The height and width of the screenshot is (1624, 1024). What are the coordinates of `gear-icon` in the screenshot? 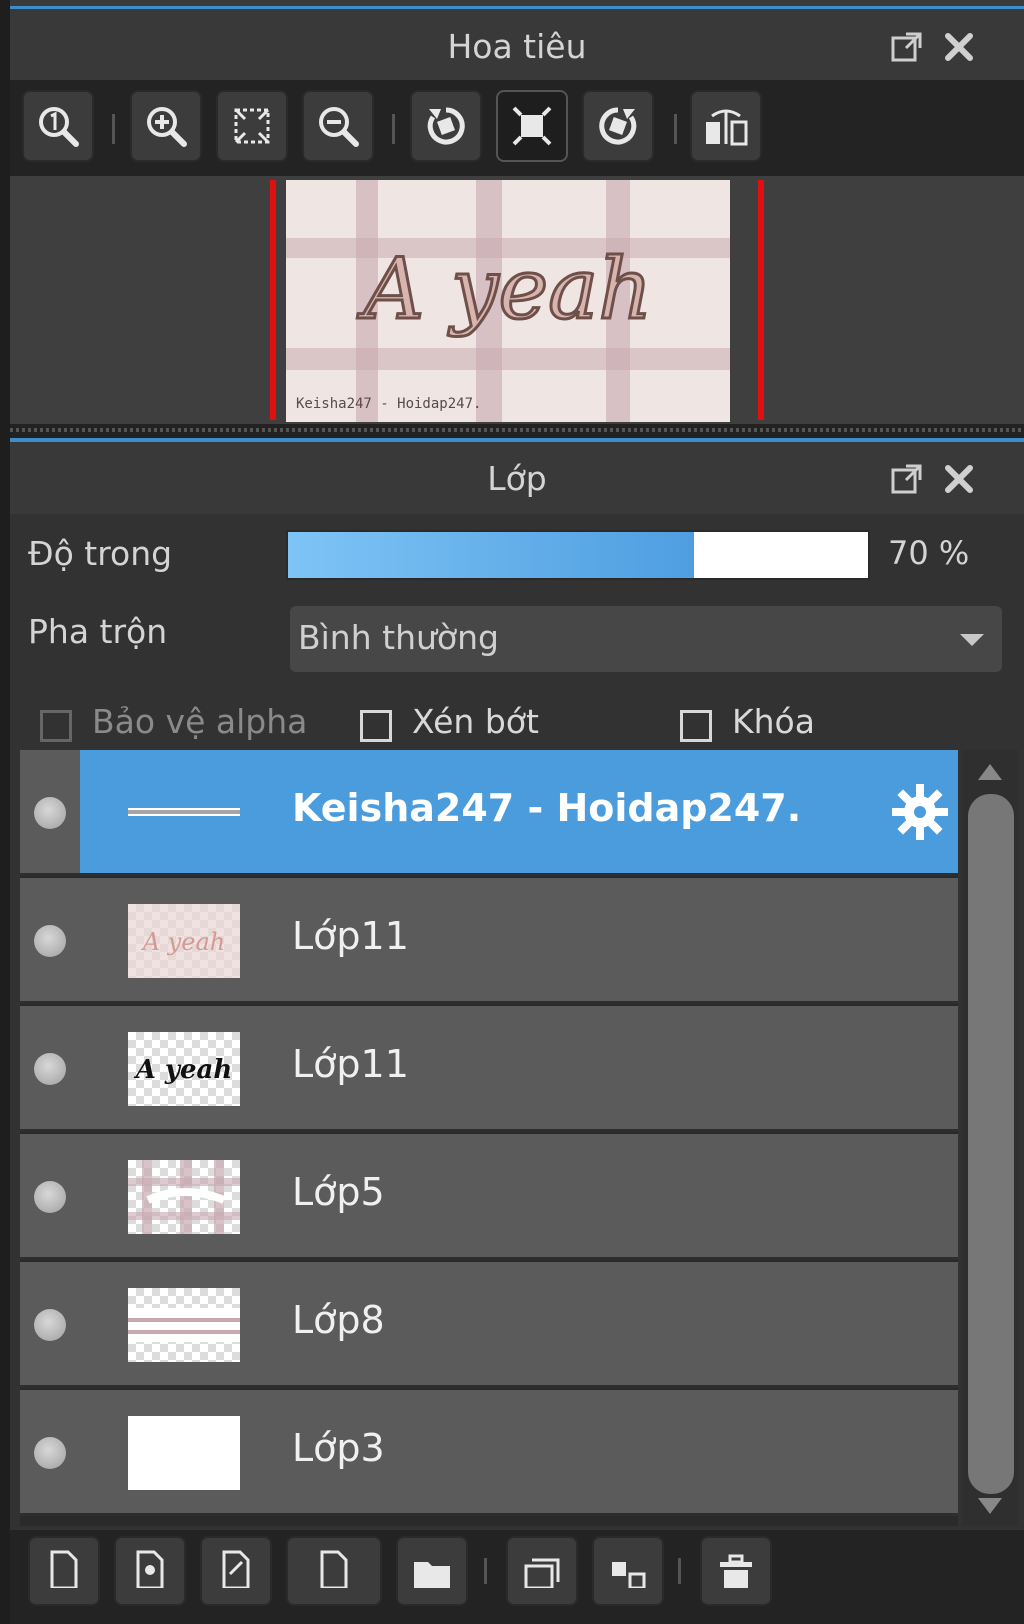 It's located at (920, 812).